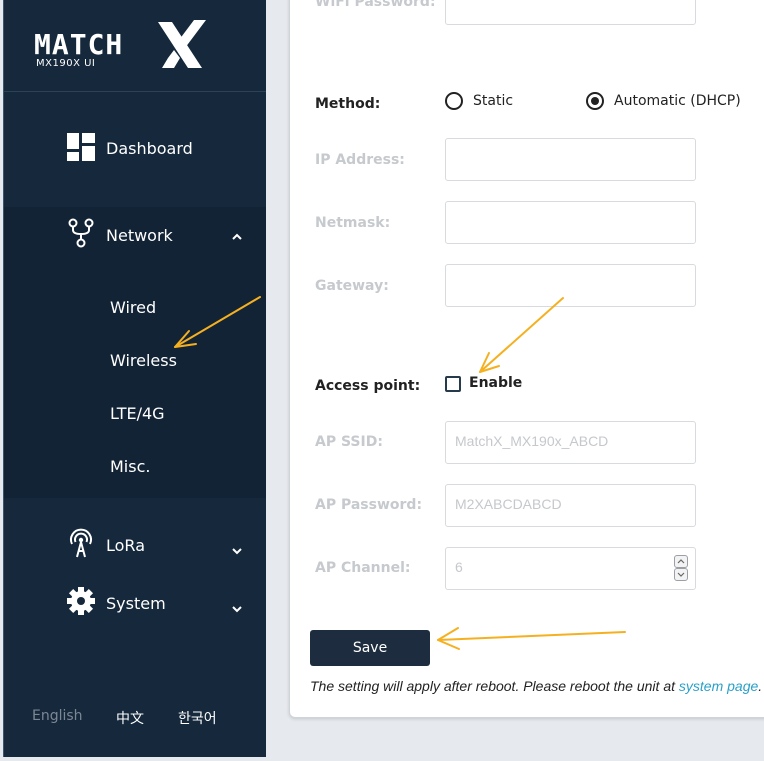 The image size is (764, 761). I want to click on sidebar-item-network: Network, so click(135, 234).